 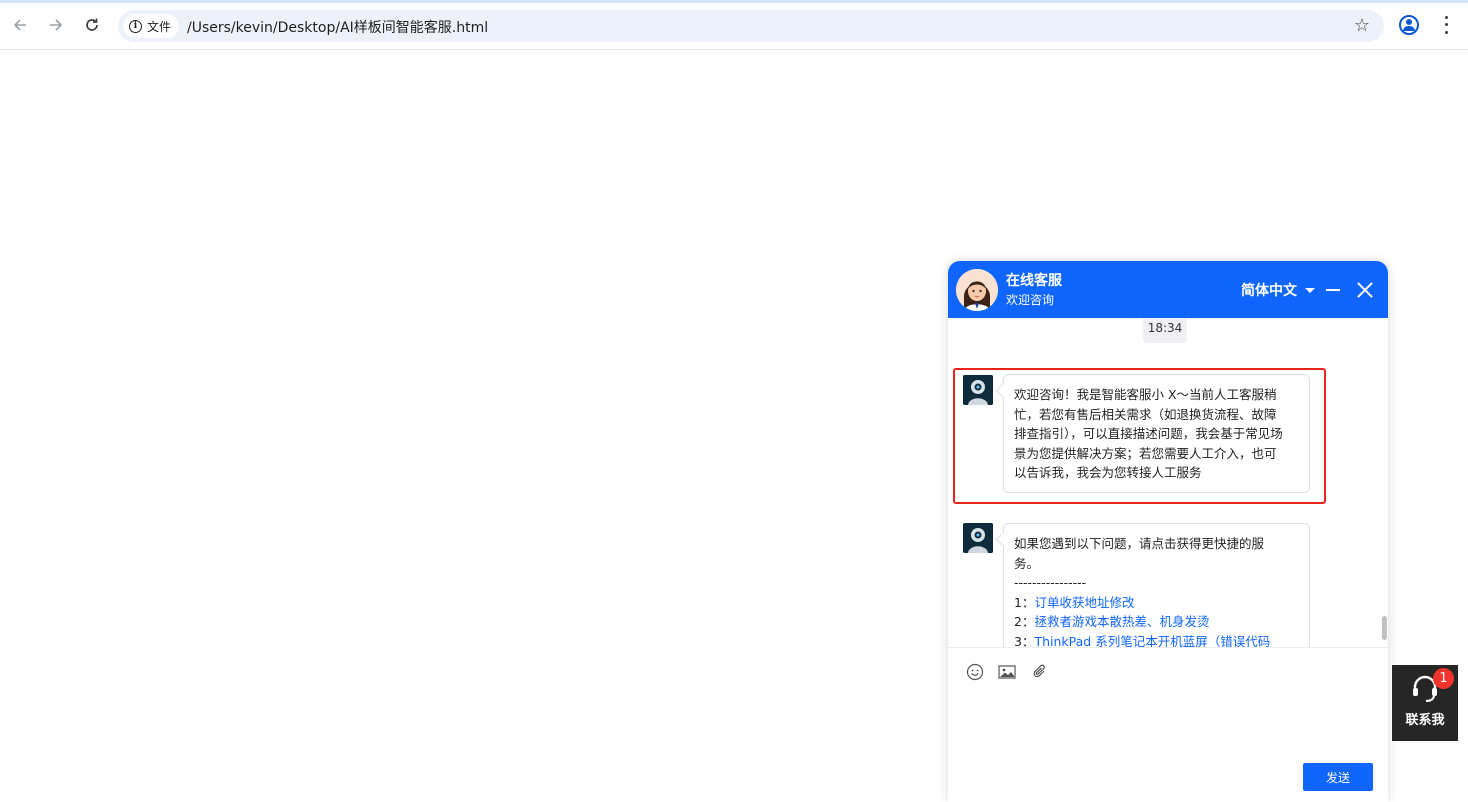 I want to click on chat-subtitle: 欢迎咨询, so click(x=1030, y=300).